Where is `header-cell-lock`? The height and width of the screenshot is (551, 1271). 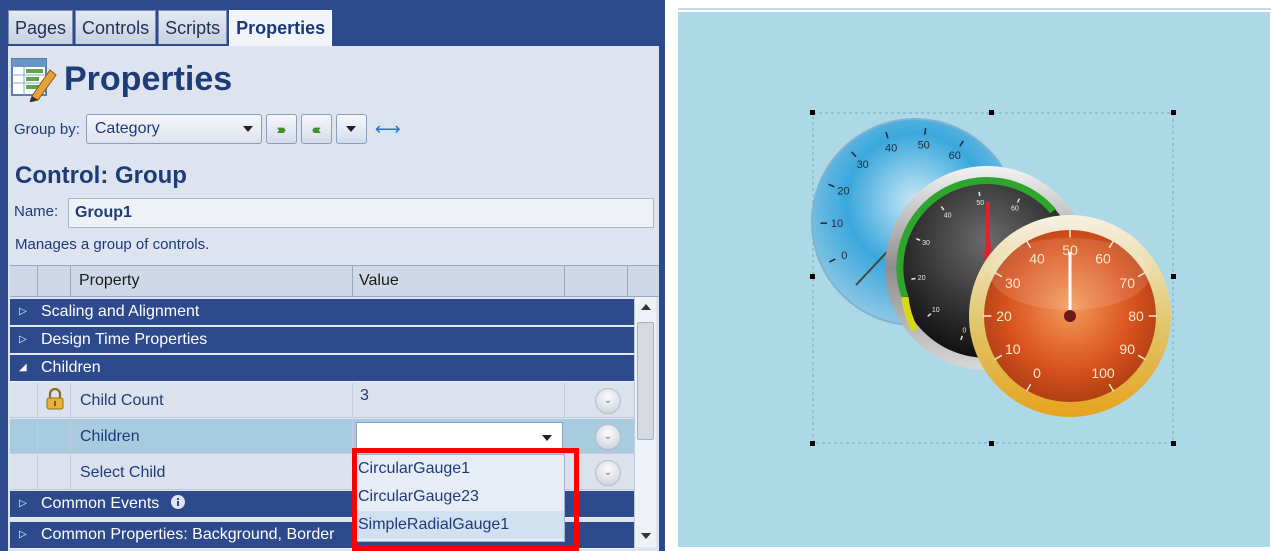 header-cell-lock is located at coordinates (54, 281).